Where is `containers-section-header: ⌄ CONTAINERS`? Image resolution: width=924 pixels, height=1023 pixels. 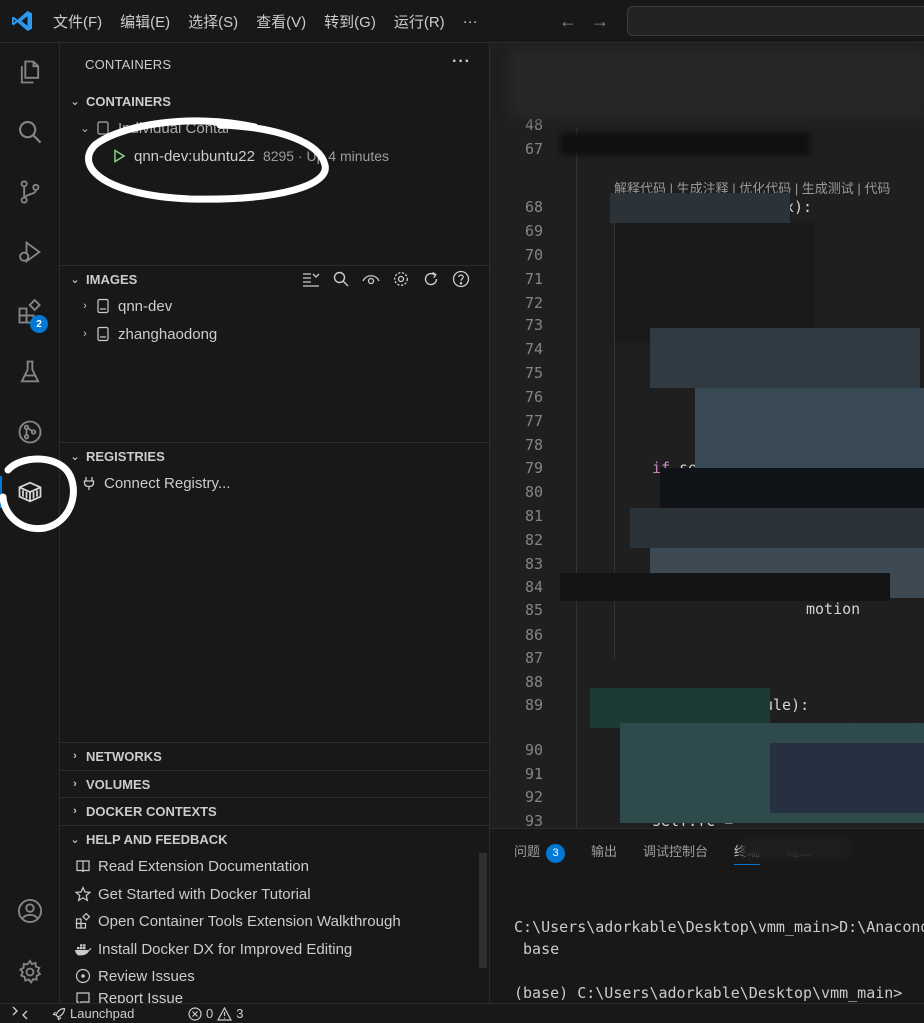
containers-section-header: ⌄ CONTAINERS is located at coordinates (274, 101).